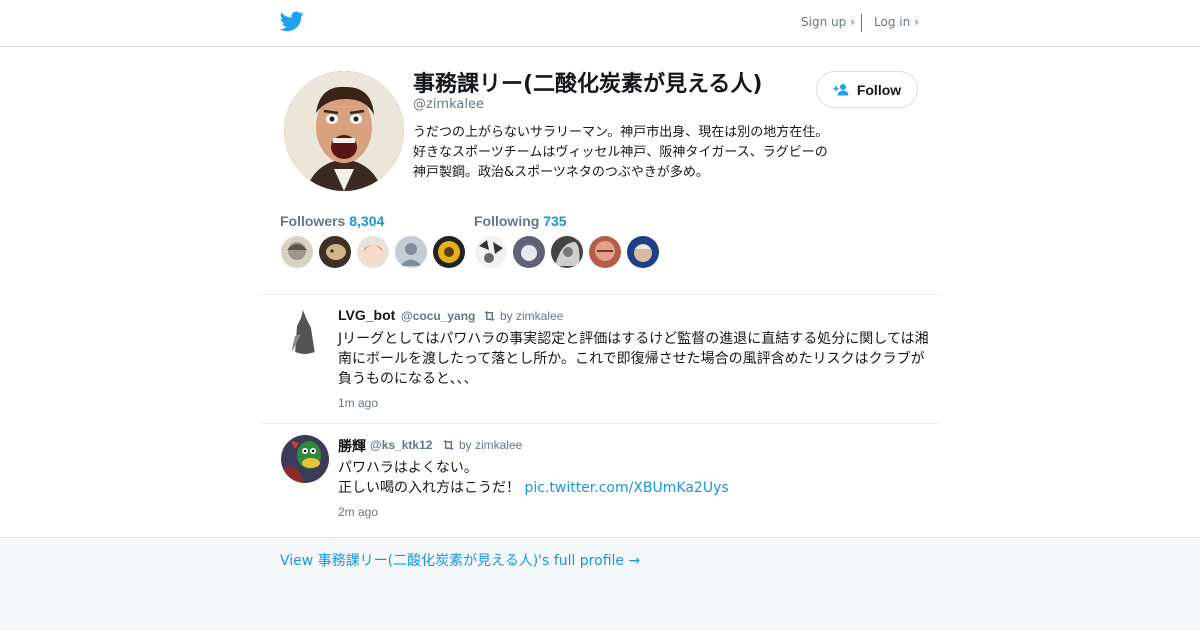 The width and height of the screenshot is (1200, 631). What do you see at coordinates (408, 468) in the screenshot?
I see `tweet-text-line: パワハラはよくない。` at bounding box center [408, 468].